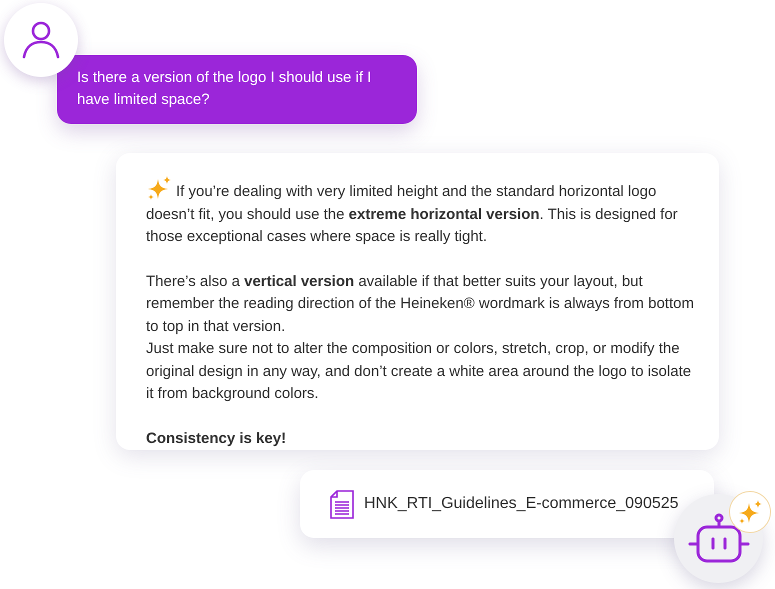 This screenshot has width=775, height=589. Describe the element at coordinates (342, 504) in the screenshot. I see `document-icon` at that location.